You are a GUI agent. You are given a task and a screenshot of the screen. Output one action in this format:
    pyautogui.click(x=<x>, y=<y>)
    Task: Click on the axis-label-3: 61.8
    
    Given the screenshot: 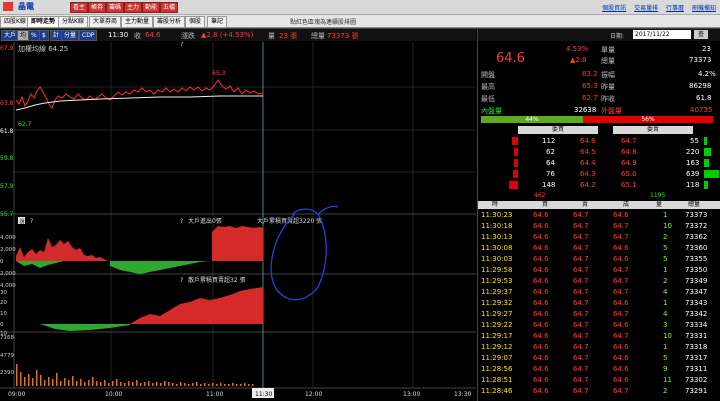 What is the action you would take?
    pyautogui.click(x=7, y=131)
    